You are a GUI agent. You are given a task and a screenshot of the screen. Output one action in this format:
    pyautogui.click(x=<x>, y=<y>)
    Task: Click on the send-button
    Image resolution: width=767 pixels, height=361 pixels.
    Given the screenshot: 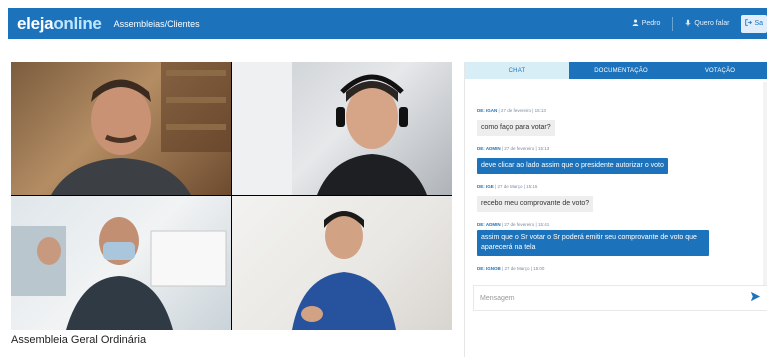 What is the action you would take?
    pyautogui.click(x=755, y=298)
    